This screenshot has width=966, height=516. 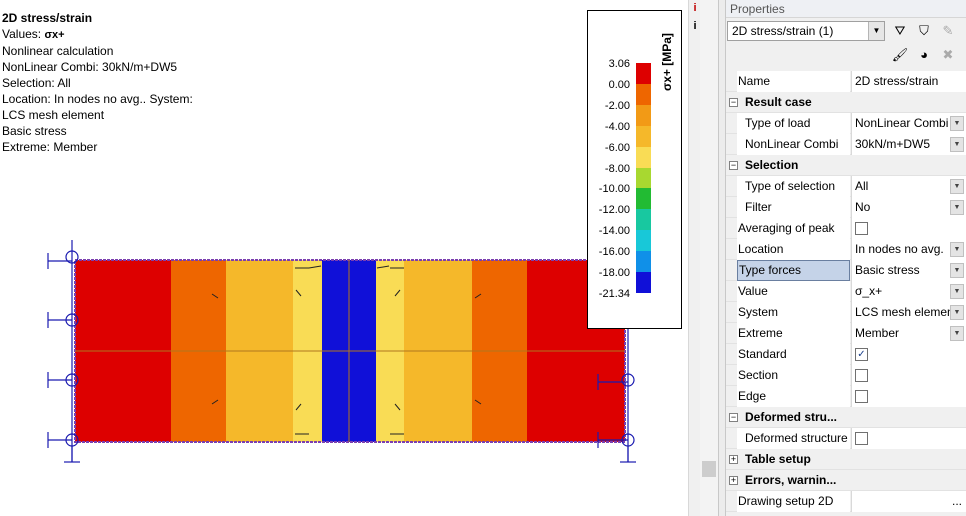 What do you see at coordinates (846, 312) in the screenshot?
I see `property-row: System LCS mesh element ▼` at bounding box center [846, 312].